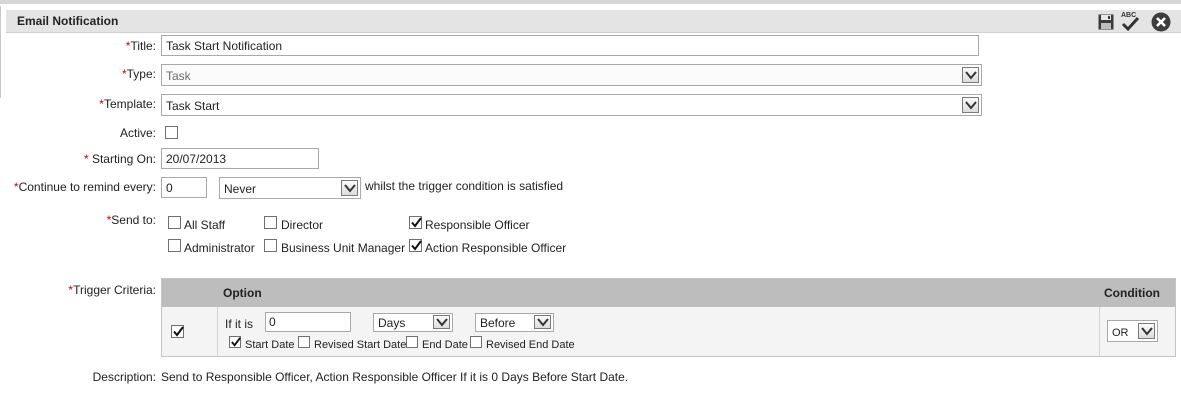  I want to click on type-label: *Type:, so click(138, 74).